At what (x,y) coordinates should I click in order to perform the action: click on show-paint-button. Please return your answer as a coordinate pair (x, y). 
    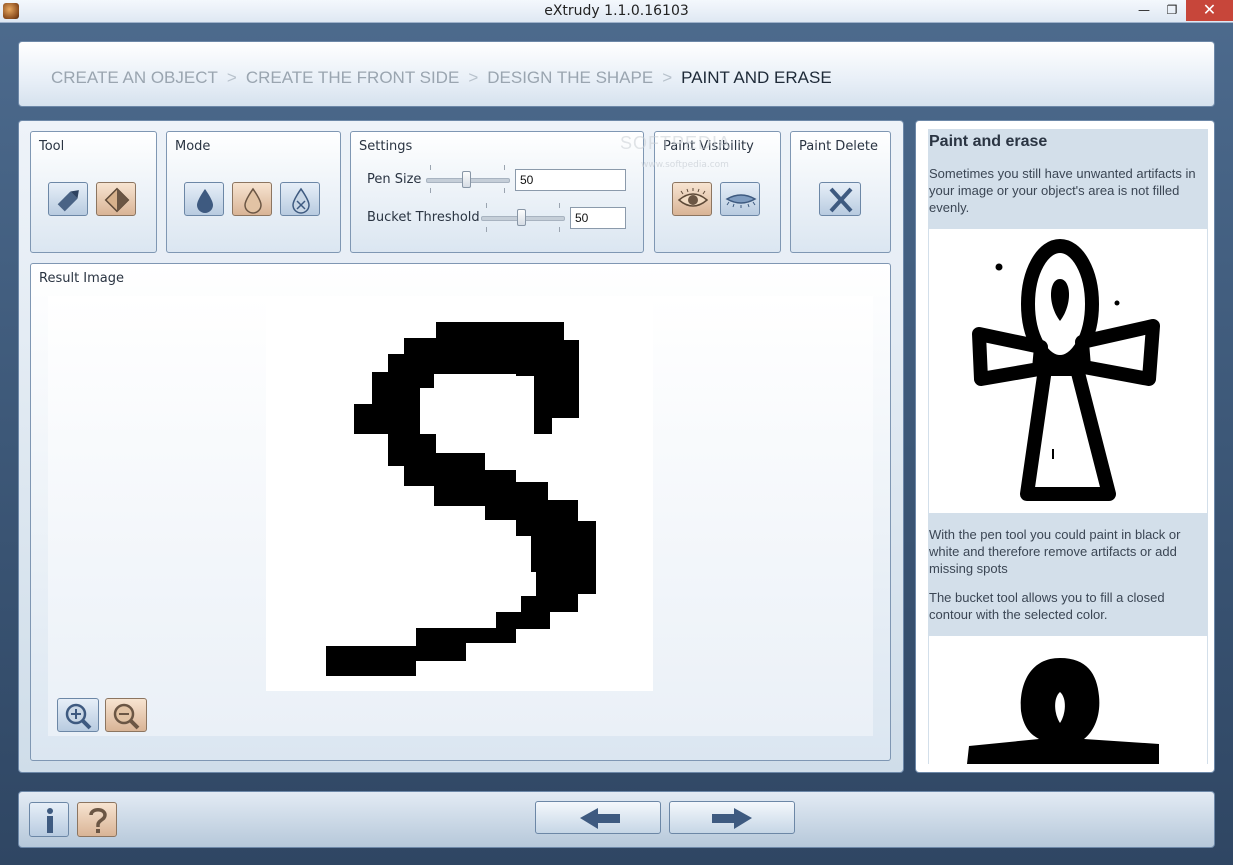
    Looking at the image, I should click on (692, 199).